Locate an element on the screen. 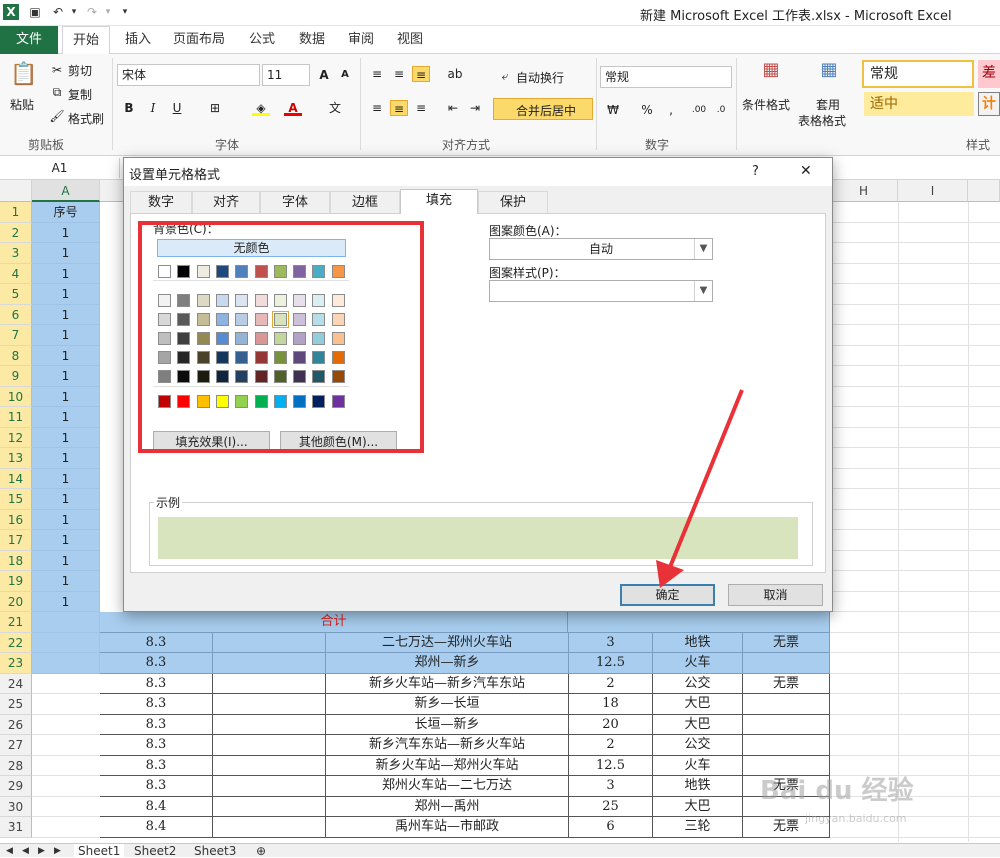  increase-decimal-icon: .00 is located at coordinates (699, 110).